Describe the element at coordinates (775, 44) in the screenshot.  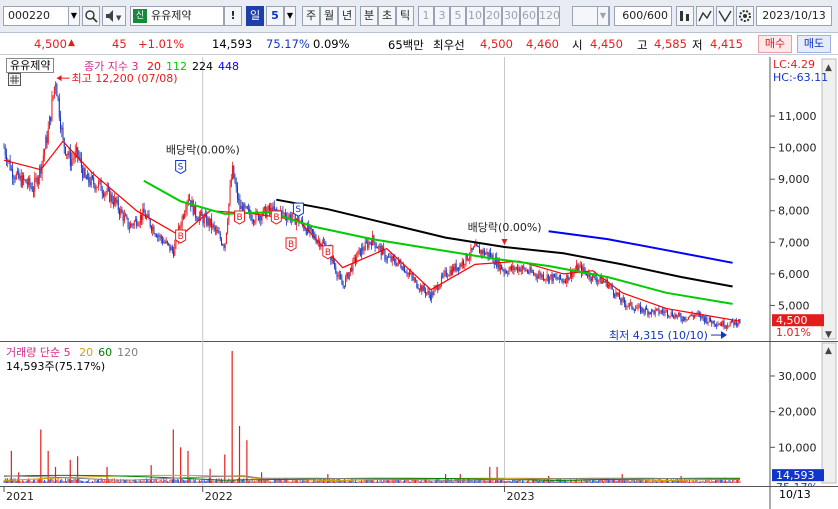
I see `buy-button: 매수` at that location.